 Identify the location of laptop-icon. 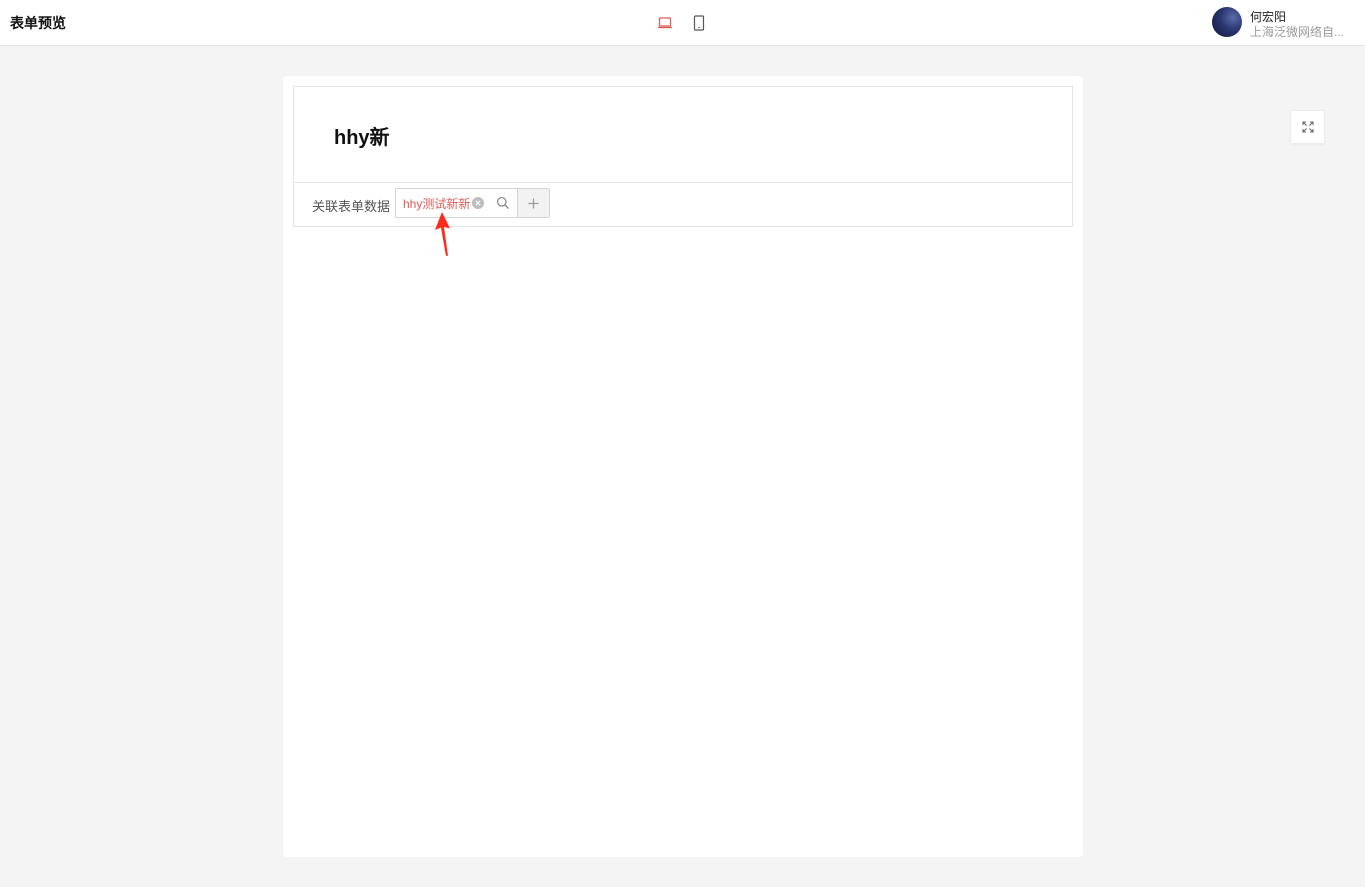
(665, 23).